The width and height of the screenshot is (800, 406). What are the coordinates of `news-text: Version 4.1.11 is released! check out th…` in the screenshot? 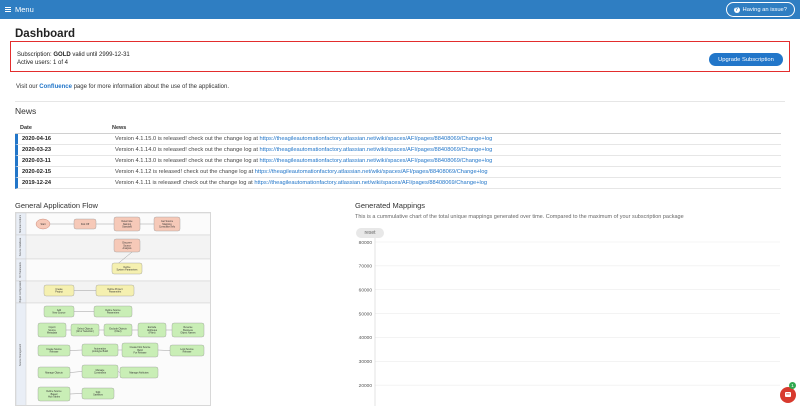 It's located at (301, 183).